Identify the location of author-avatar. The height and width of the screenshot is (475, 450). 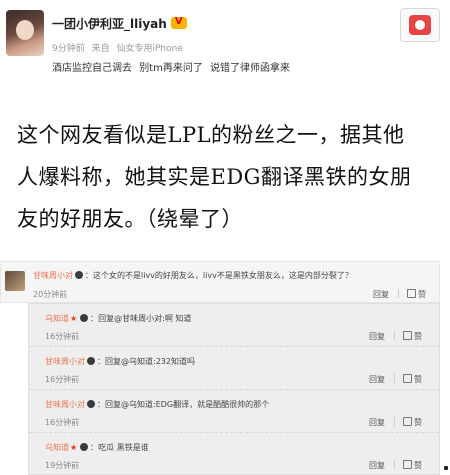
(25, 33).